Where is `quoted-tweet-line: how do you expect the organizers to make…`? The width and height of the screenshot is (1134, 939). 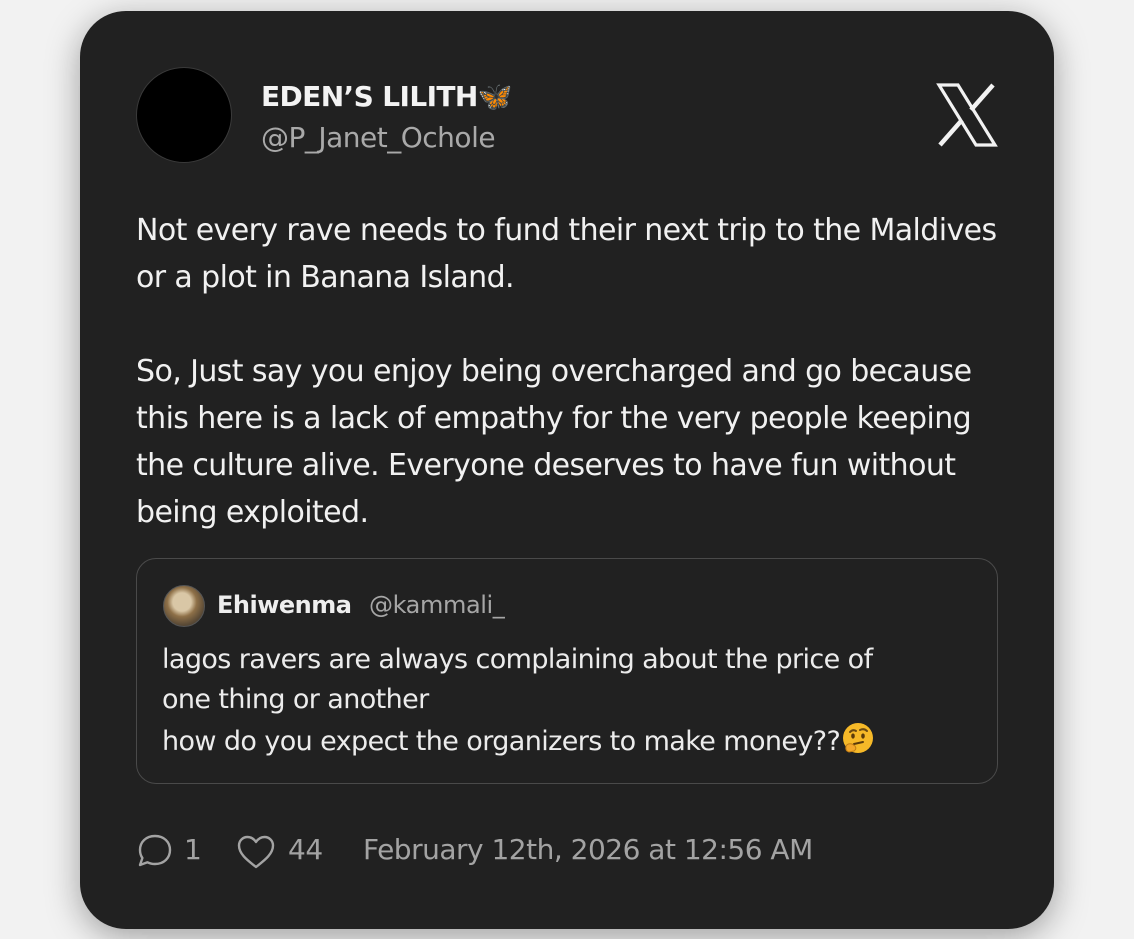 quoted-tweet-line: how do you expect the organizers to make… is located at coordinates (501, 741).